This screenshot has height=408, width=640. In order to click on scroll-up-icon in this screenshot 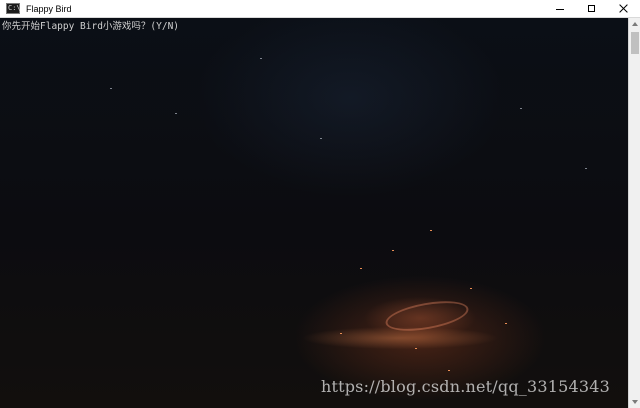, I will do `click(634, 24)`.